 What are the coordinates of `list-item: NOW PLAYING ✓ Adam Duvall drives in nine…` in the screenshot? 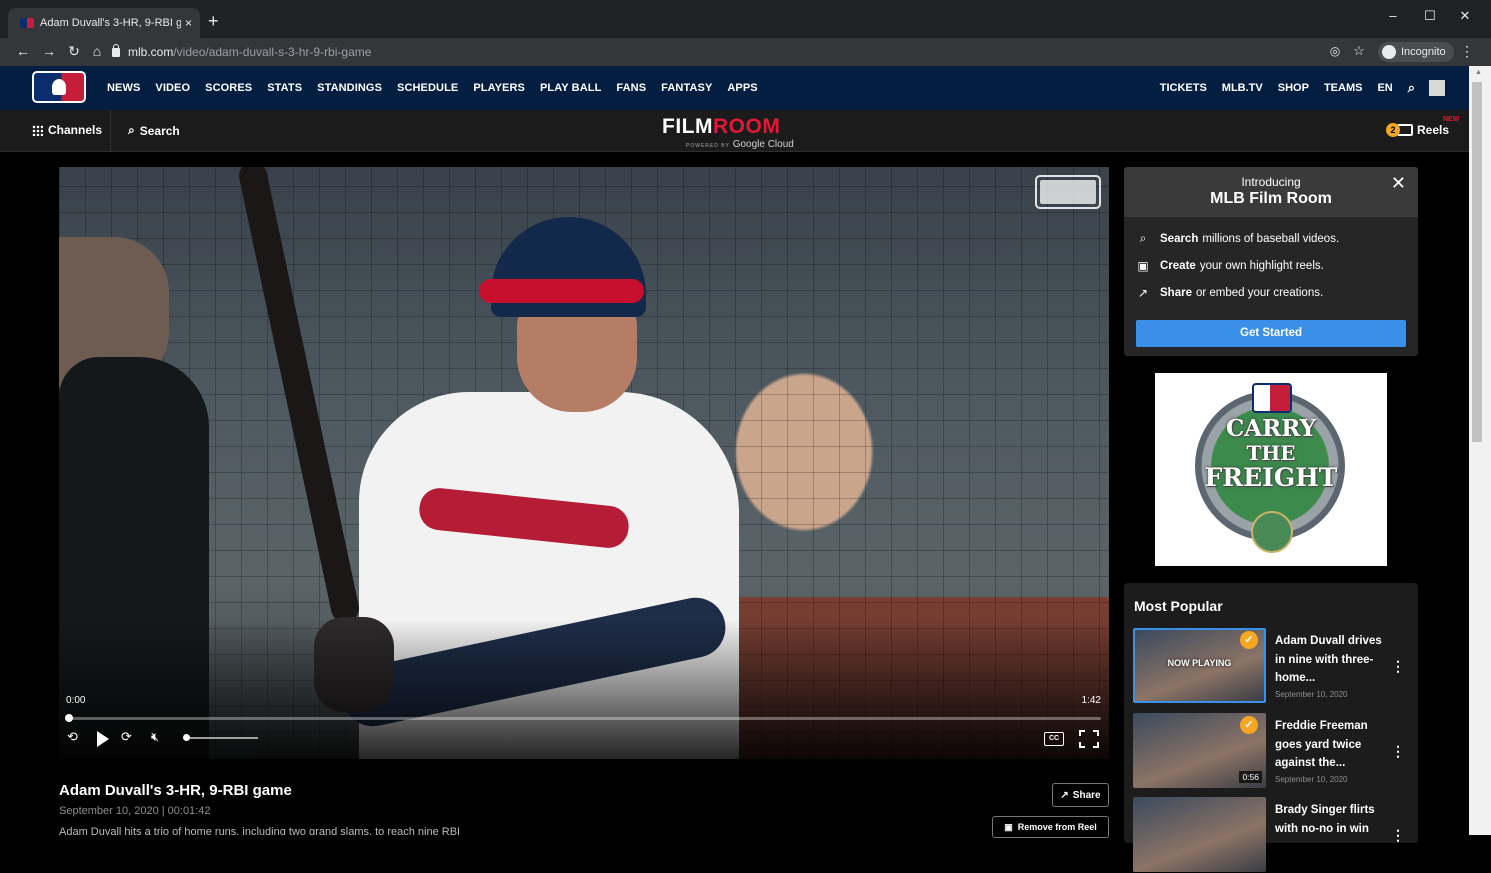 It's located at (1273, 666).